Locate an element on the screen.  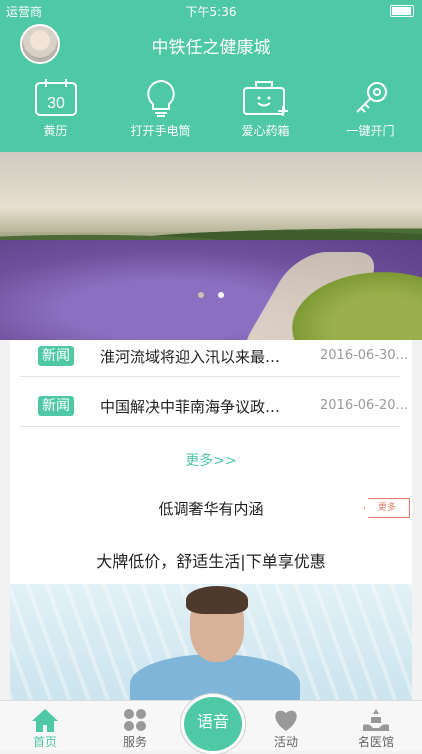
tab-service: 服务 is located at coordinates (135, 726).